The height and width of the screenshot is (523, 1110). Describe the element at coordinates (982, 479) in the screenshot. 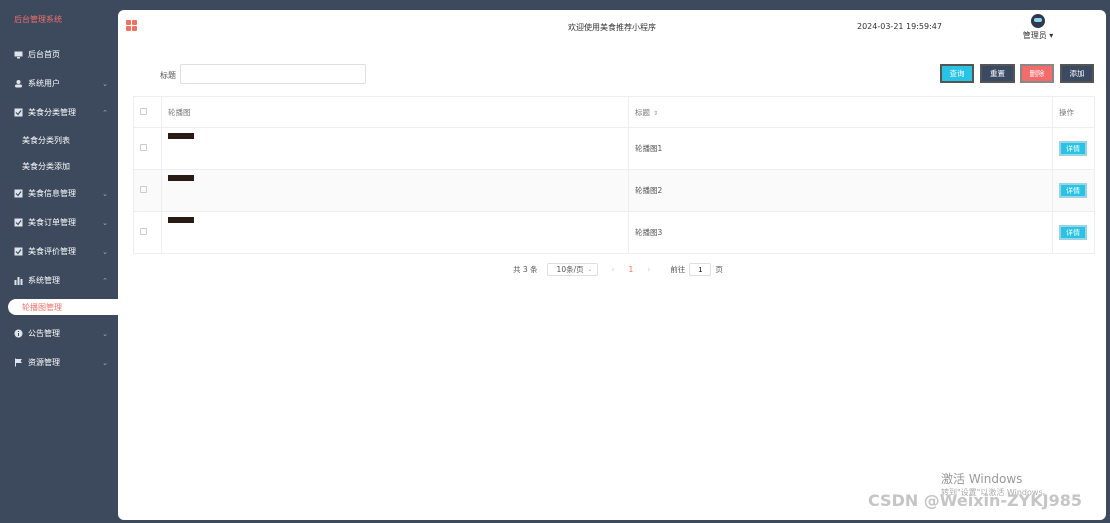

I see `activate-windows-title: 激活 Windows` at that location.